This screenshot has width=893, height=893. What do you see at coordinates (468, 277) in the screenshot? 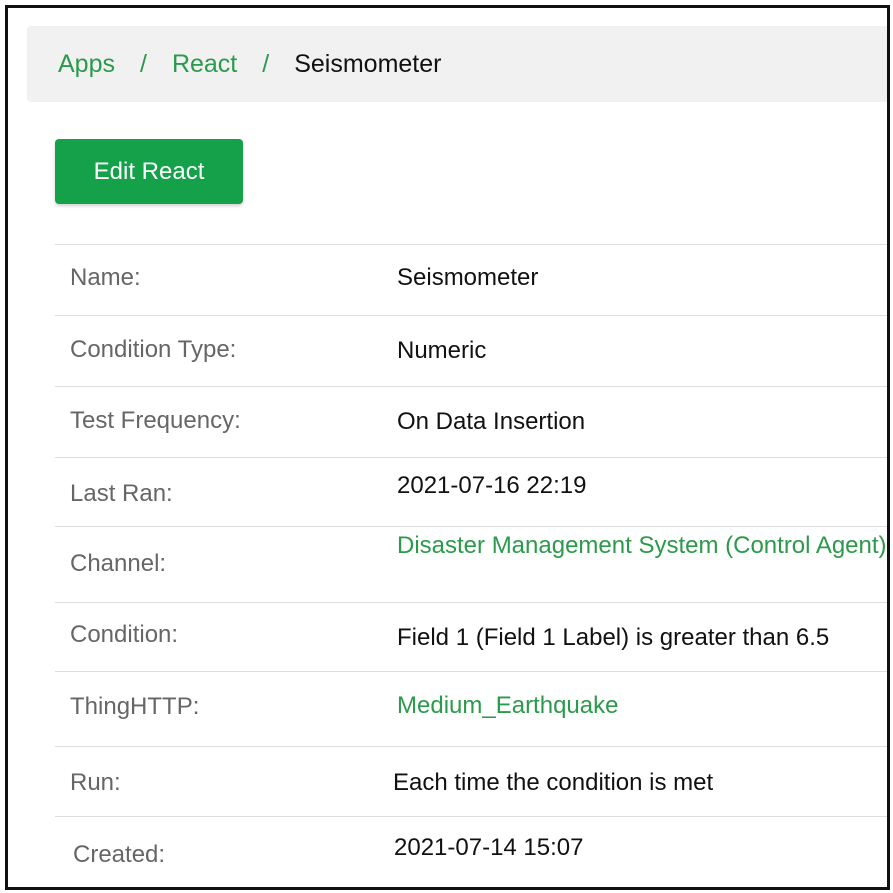
I see `detail-value-name: Seismometer` at bounding box center [468, 277].